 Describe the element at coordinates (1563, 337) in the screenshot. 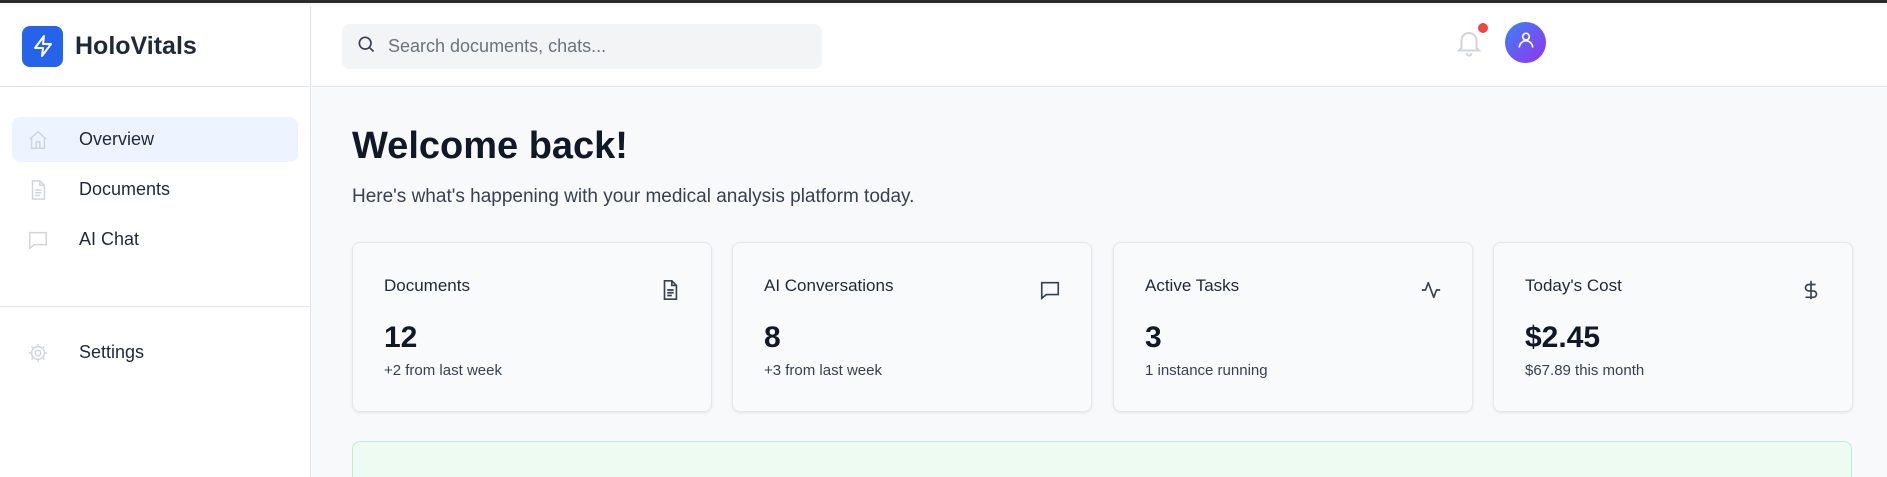

I see `stat-value: $2.45` at that location.